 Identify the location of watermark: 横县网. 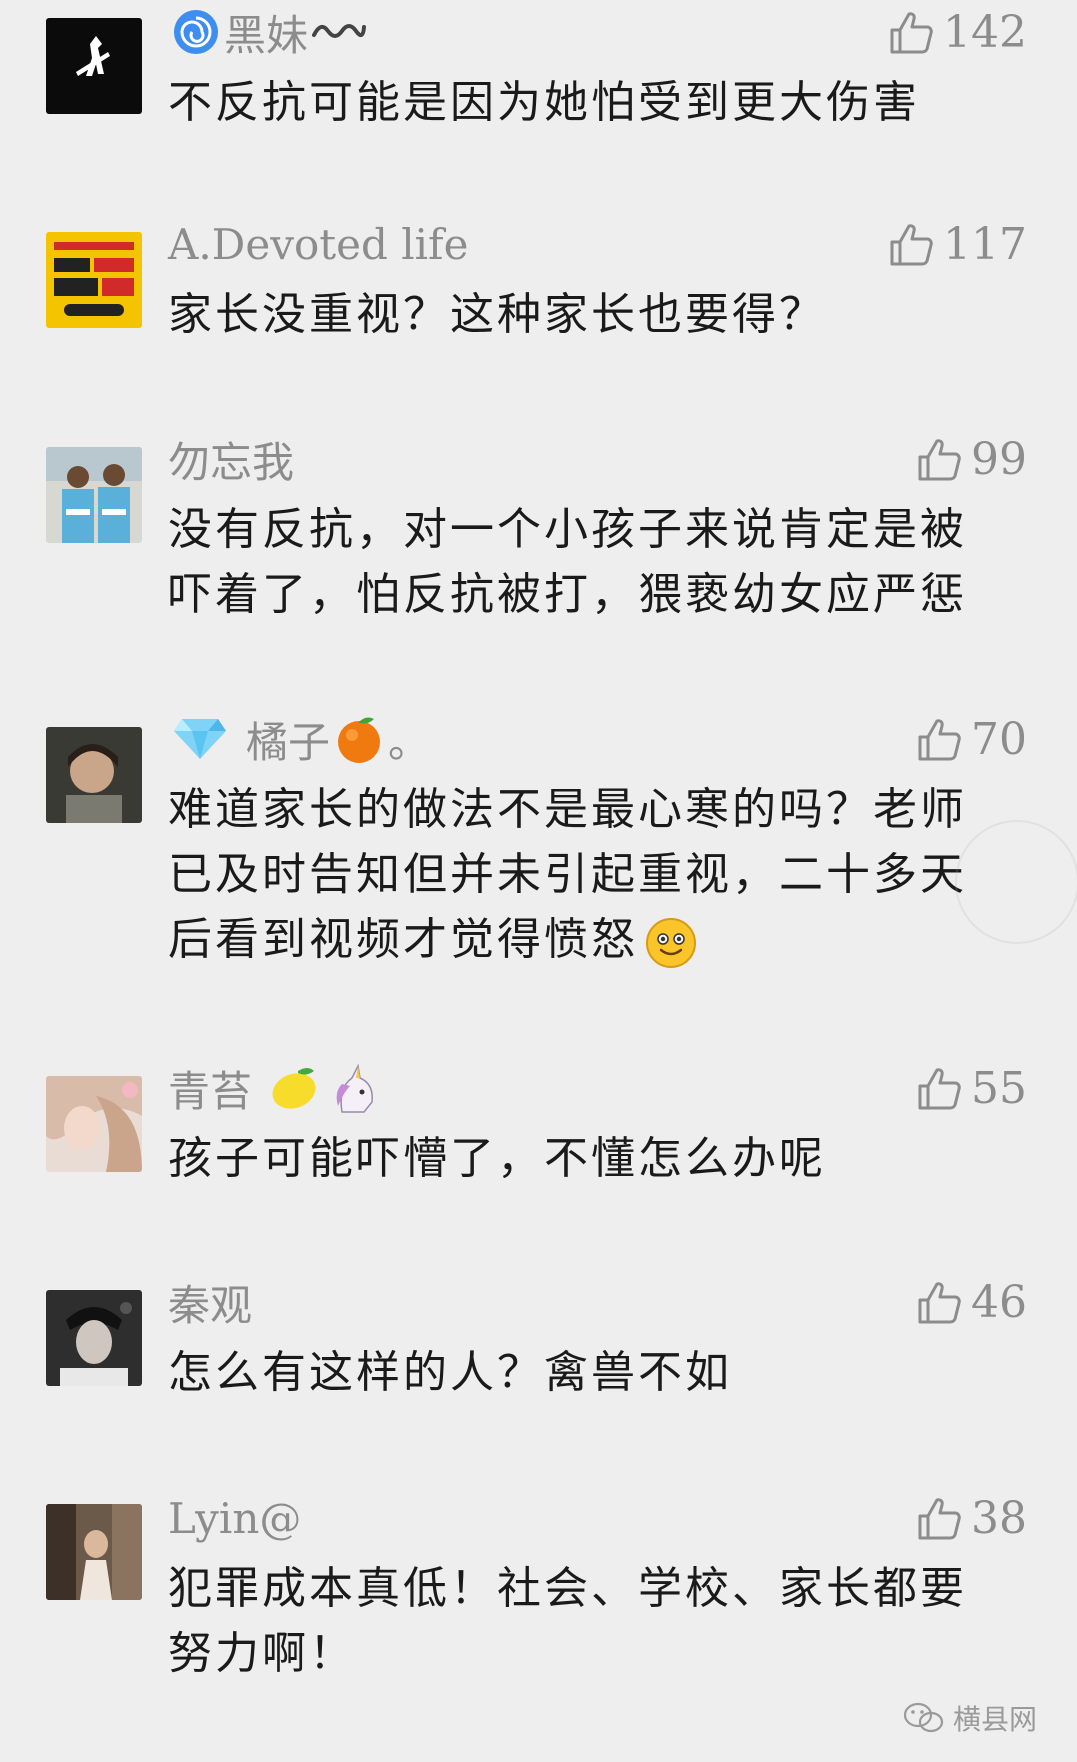
(970, 1718).